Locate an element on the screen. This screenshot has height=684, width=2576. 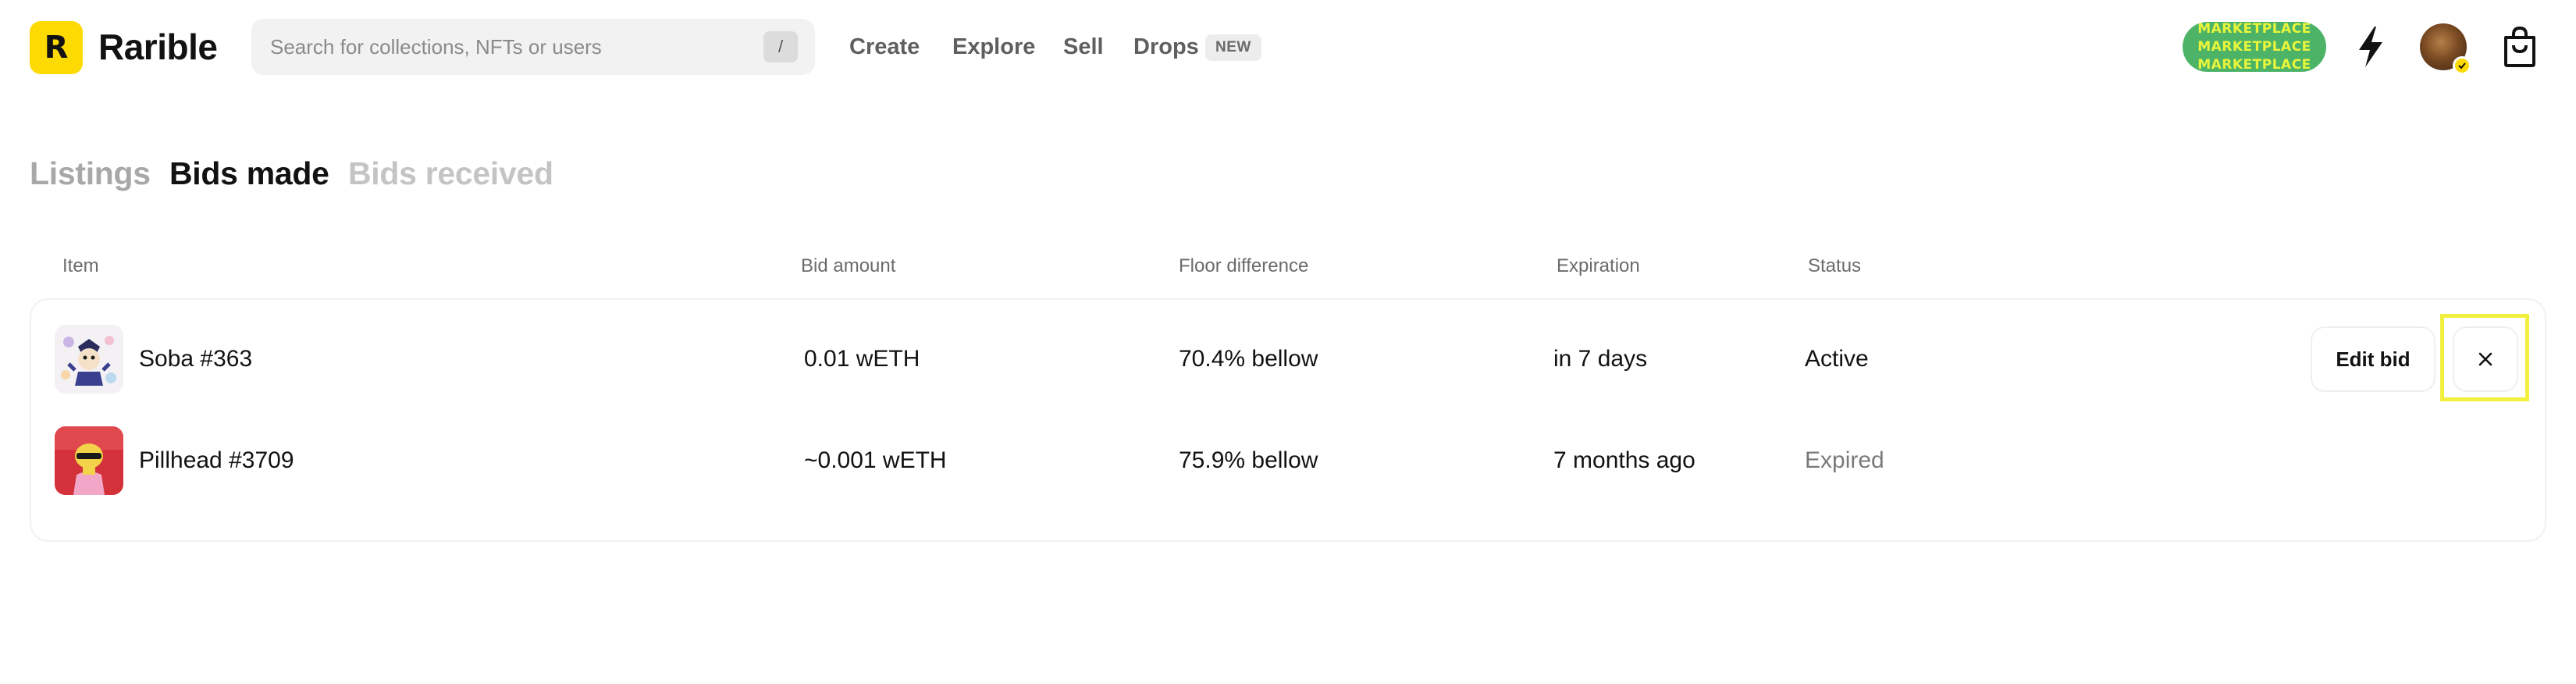
status-label: Expired is located at coordinates (1844, 460).